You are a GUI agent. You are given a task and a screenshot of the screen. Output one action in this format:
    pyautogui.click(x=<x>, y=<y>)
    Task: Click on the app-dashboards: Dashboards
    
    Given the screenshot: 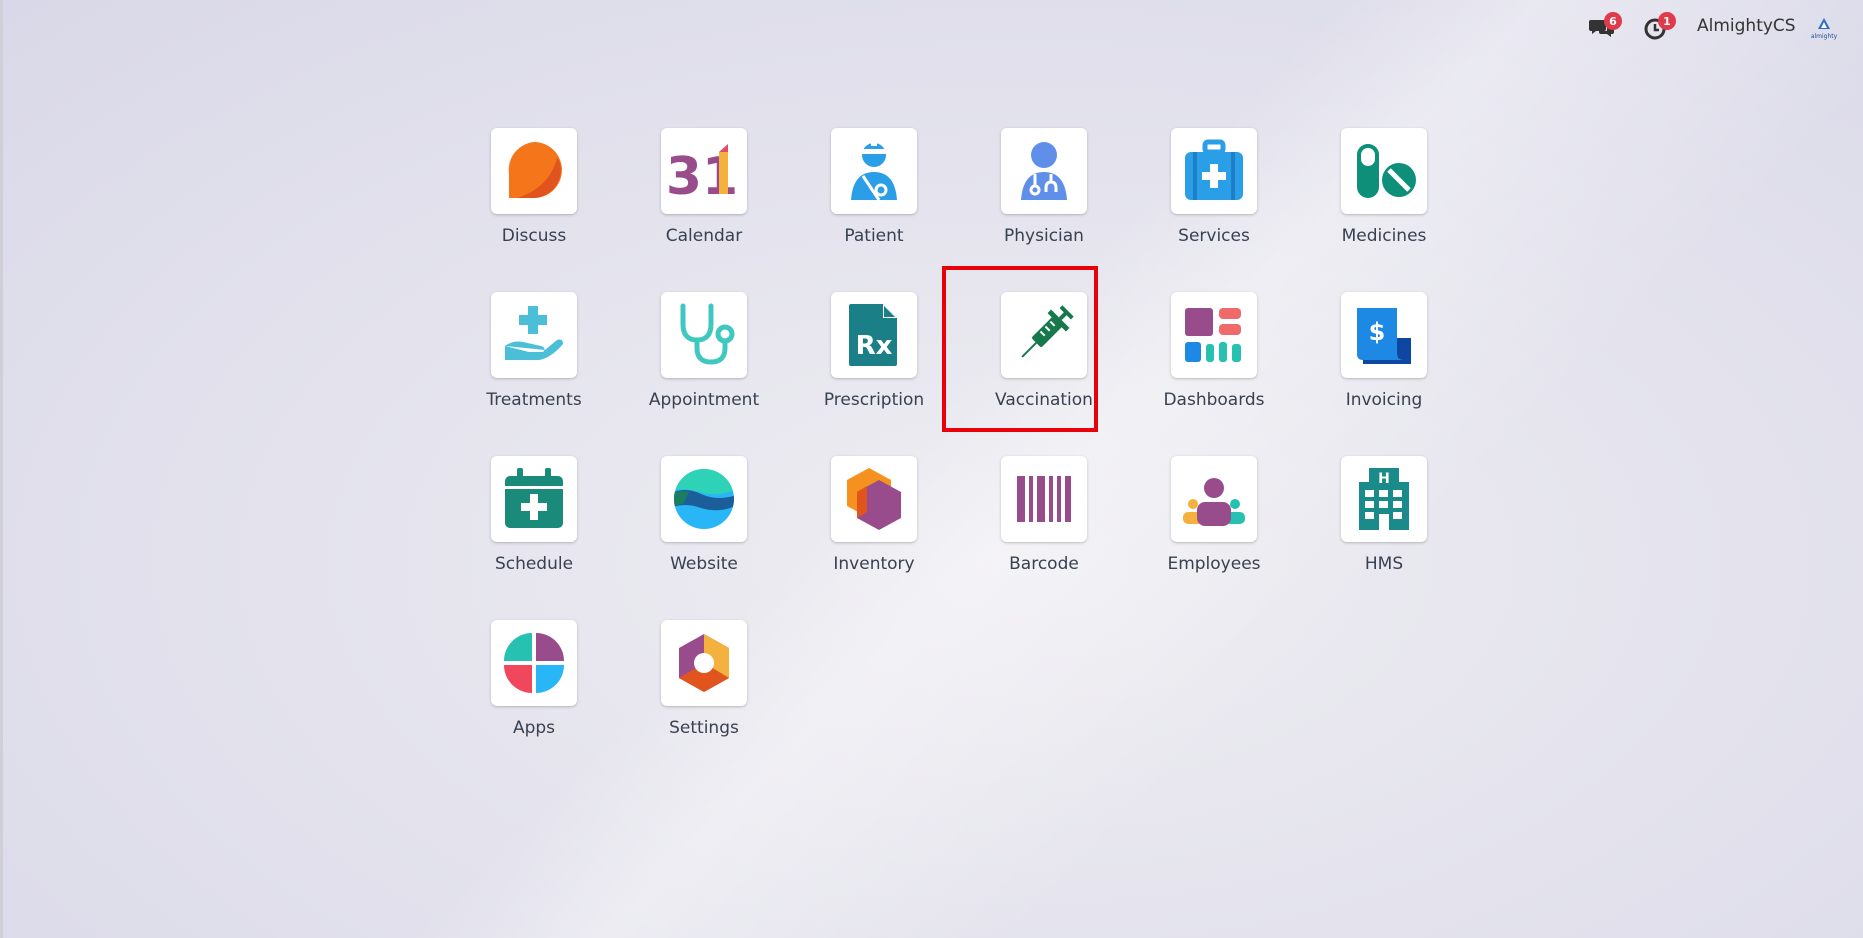 What is the action you would take?
    pyautogui.click(x=1214, y=374)
    